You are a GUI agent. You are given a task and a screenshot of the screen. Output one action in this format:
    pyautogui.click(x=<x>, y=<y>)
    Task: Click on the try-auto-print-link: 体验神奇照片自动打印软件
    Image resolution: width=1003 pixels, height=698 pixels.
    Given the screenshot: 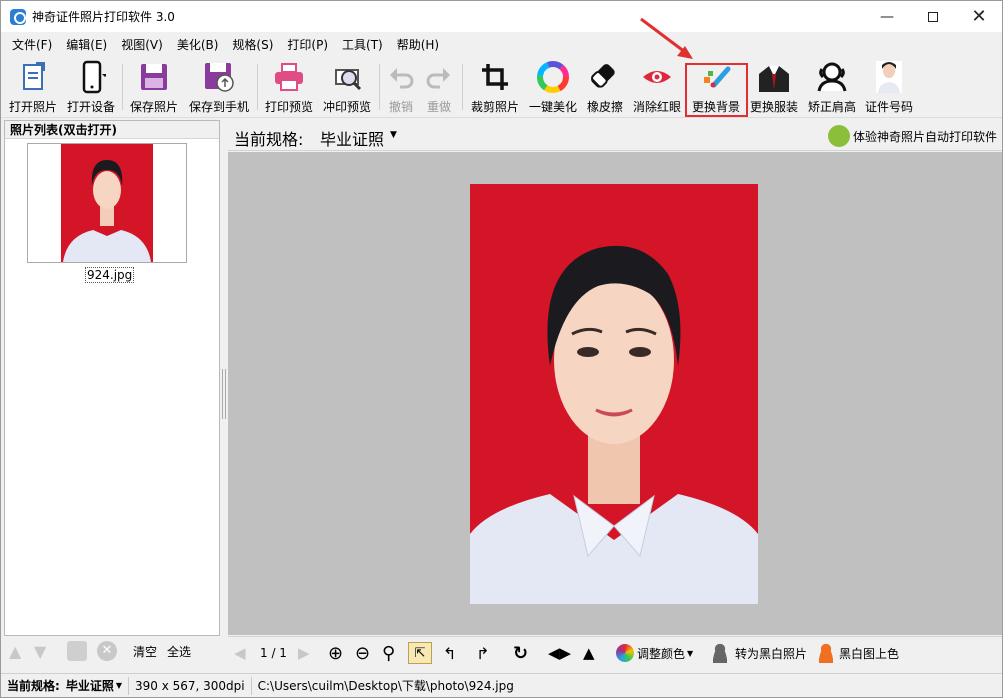 What is the action you would take?
    pyautogui.click(x=912, y=136)
    